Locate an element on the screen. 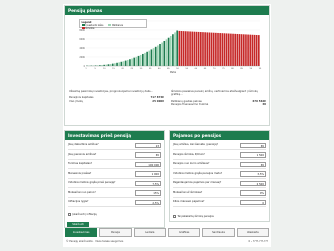 Image resolution: width=334 pixels, height=251 pixels. field-input: 100 000 is located at coordinates (148, 164).